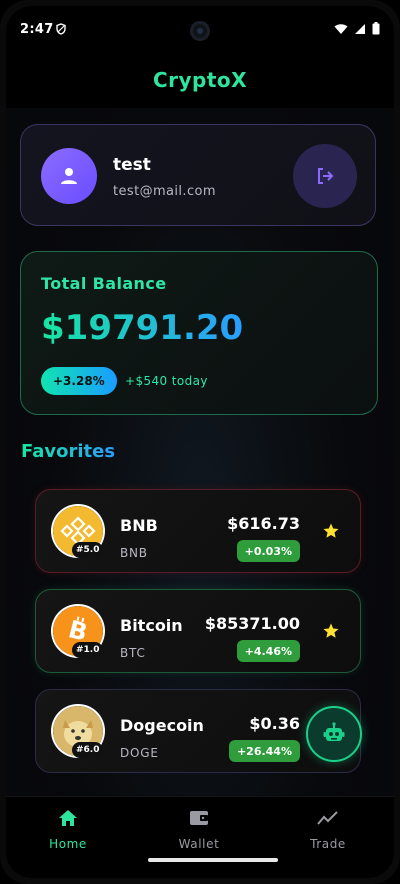  I want to click on coin-change-badge: +4.46%, so click(268, 651).